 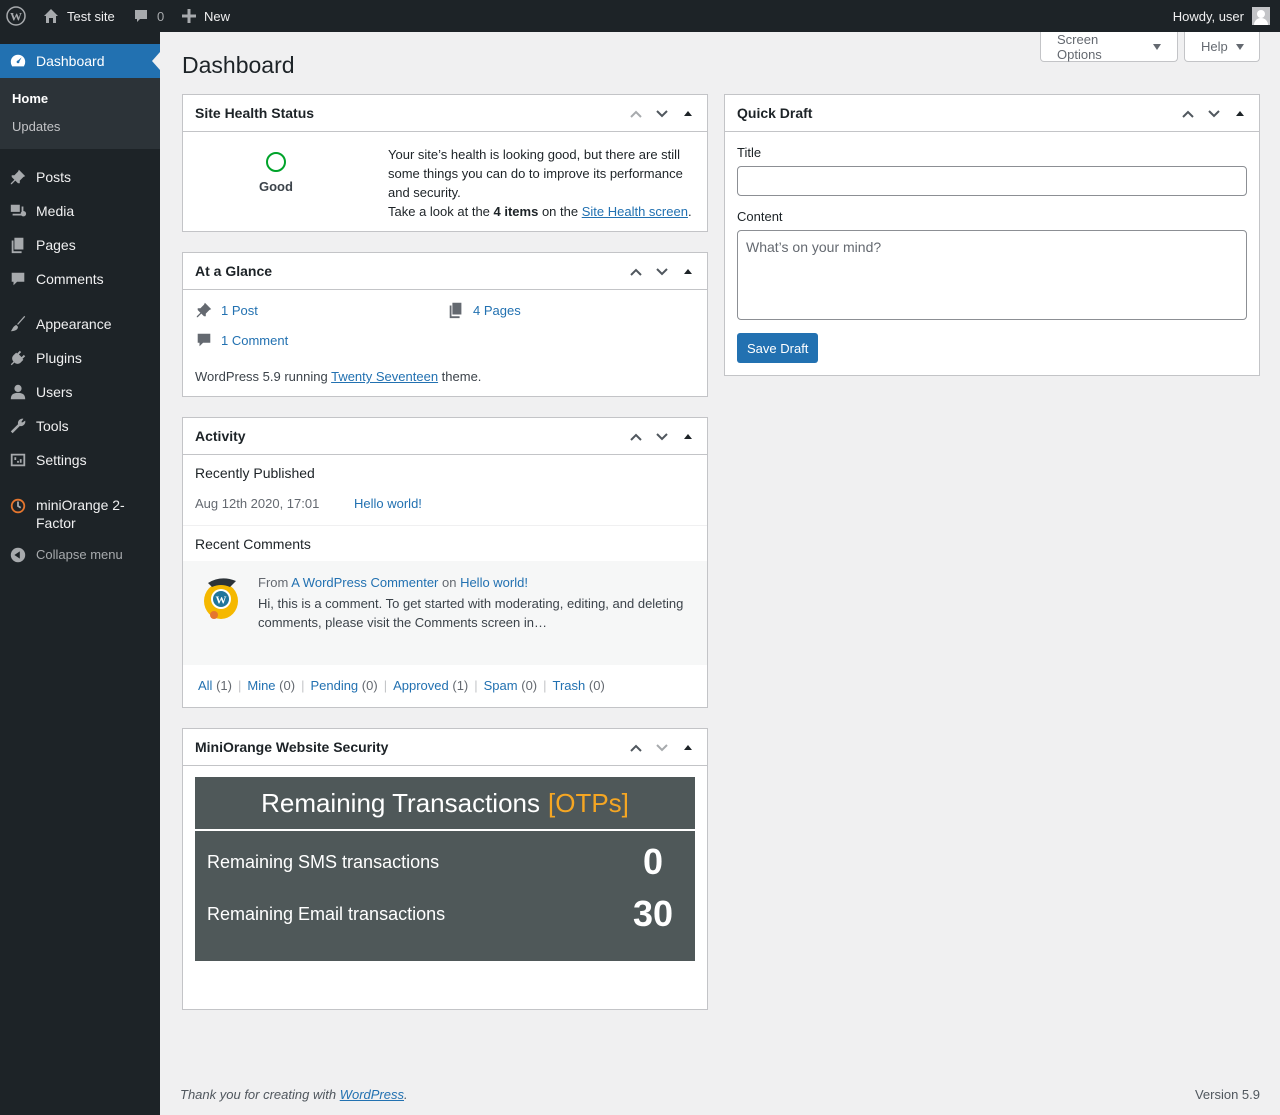 What do you see at coordinates (215, 685) in the screenshot?
I see `filter-all: All (1)` at bounding box center [215, 685].